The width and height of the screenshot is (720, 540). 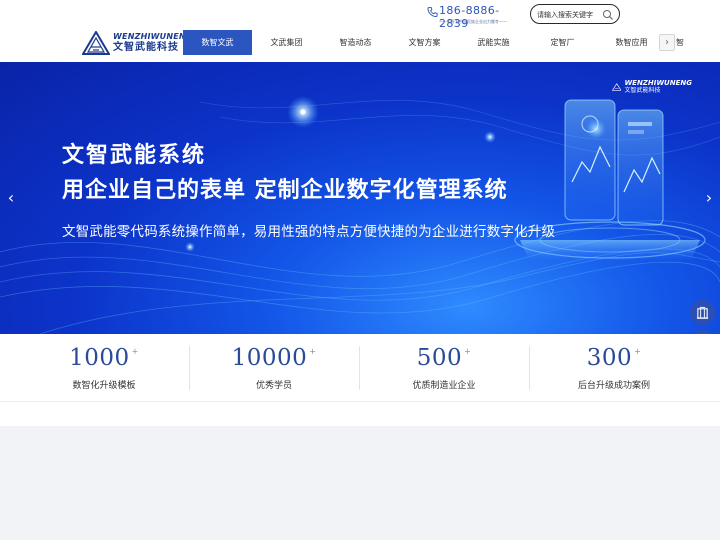 What do you see at coordinates (104, 386) in the screenshot?
I see `stat-label: 数智化升级模板` at bounding box center [104, 386].